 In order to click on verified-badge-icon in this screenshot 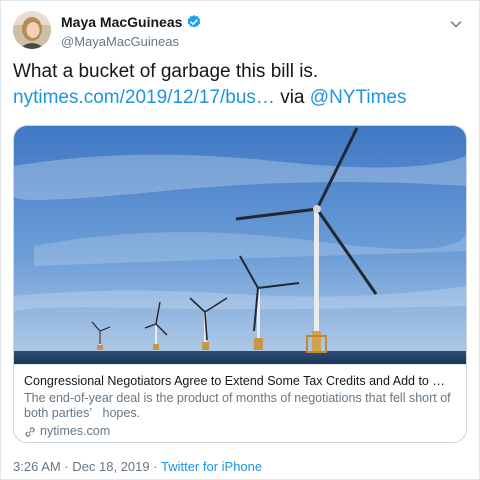, I will do `click(194, 21)`.